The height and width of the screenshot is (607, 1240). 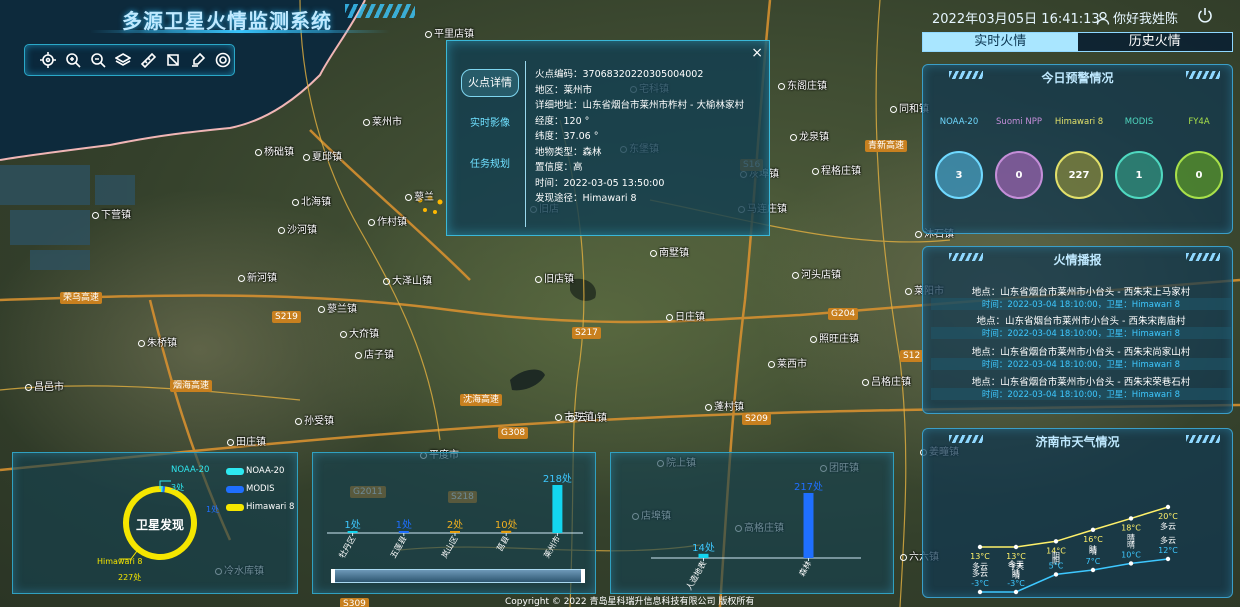 I want to click on locate-icon, so click(x=47, y=60).